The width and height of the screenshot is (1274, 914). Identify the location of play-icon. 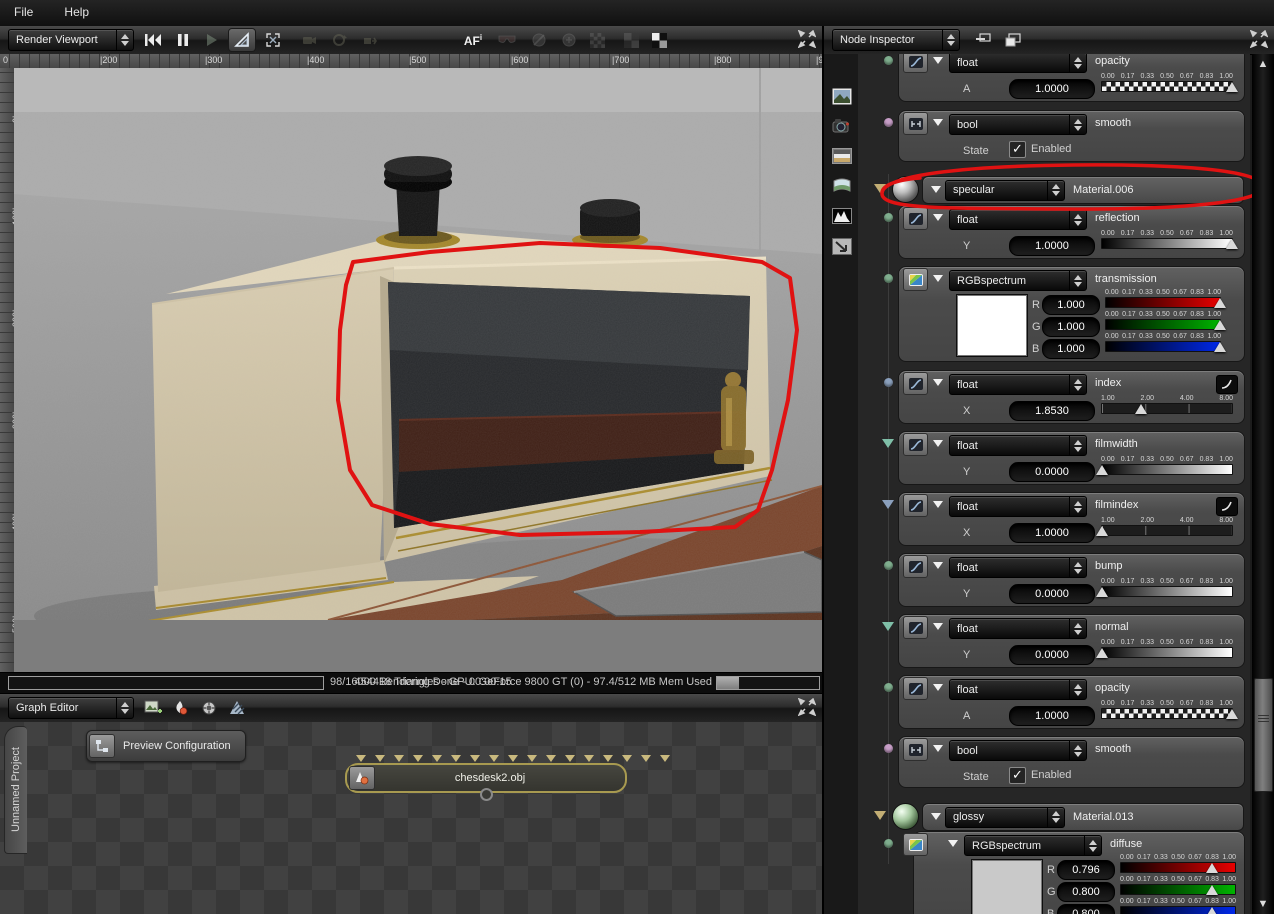
(211, 40).